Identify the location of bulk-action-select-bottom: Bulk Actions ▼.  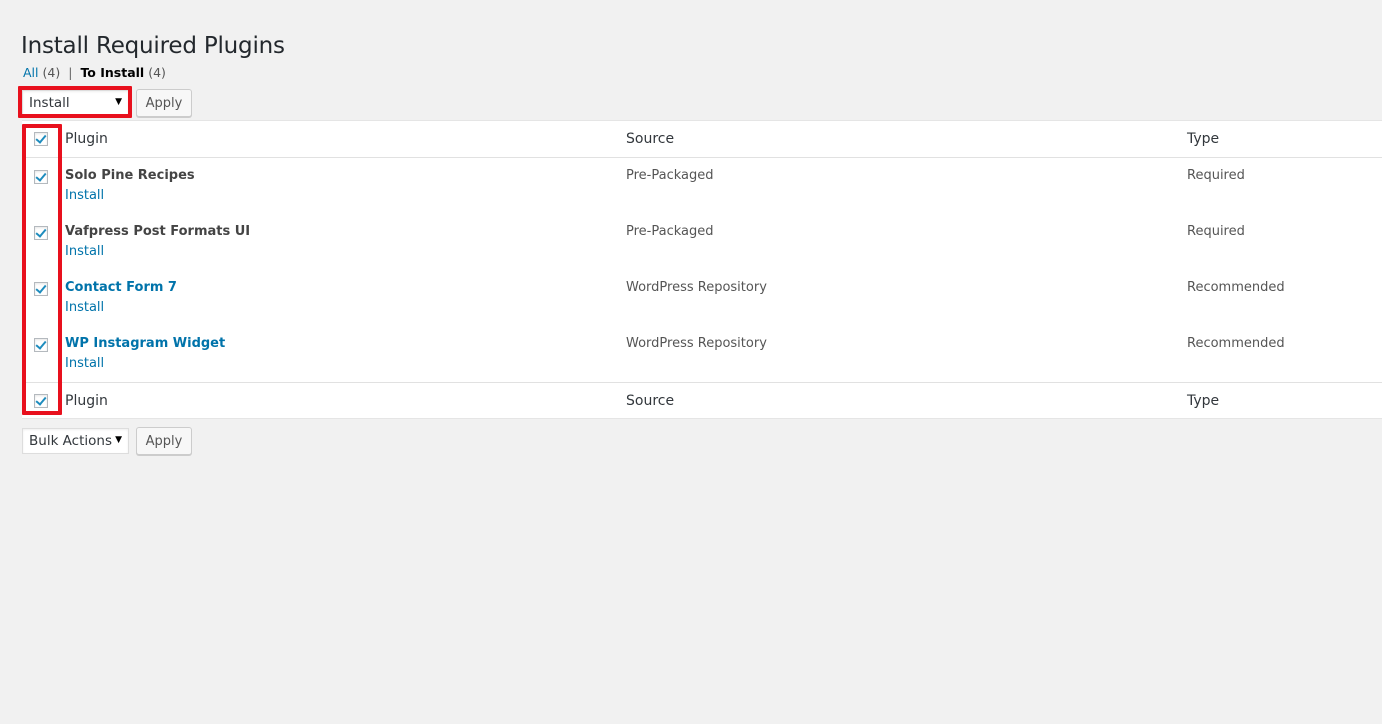
(75, 441).